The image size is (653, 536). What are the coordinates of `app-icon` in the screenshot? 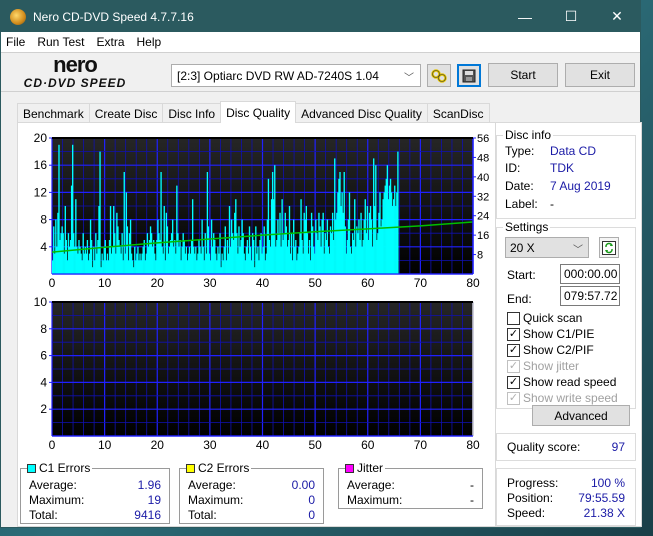 It's located at (18, 16).